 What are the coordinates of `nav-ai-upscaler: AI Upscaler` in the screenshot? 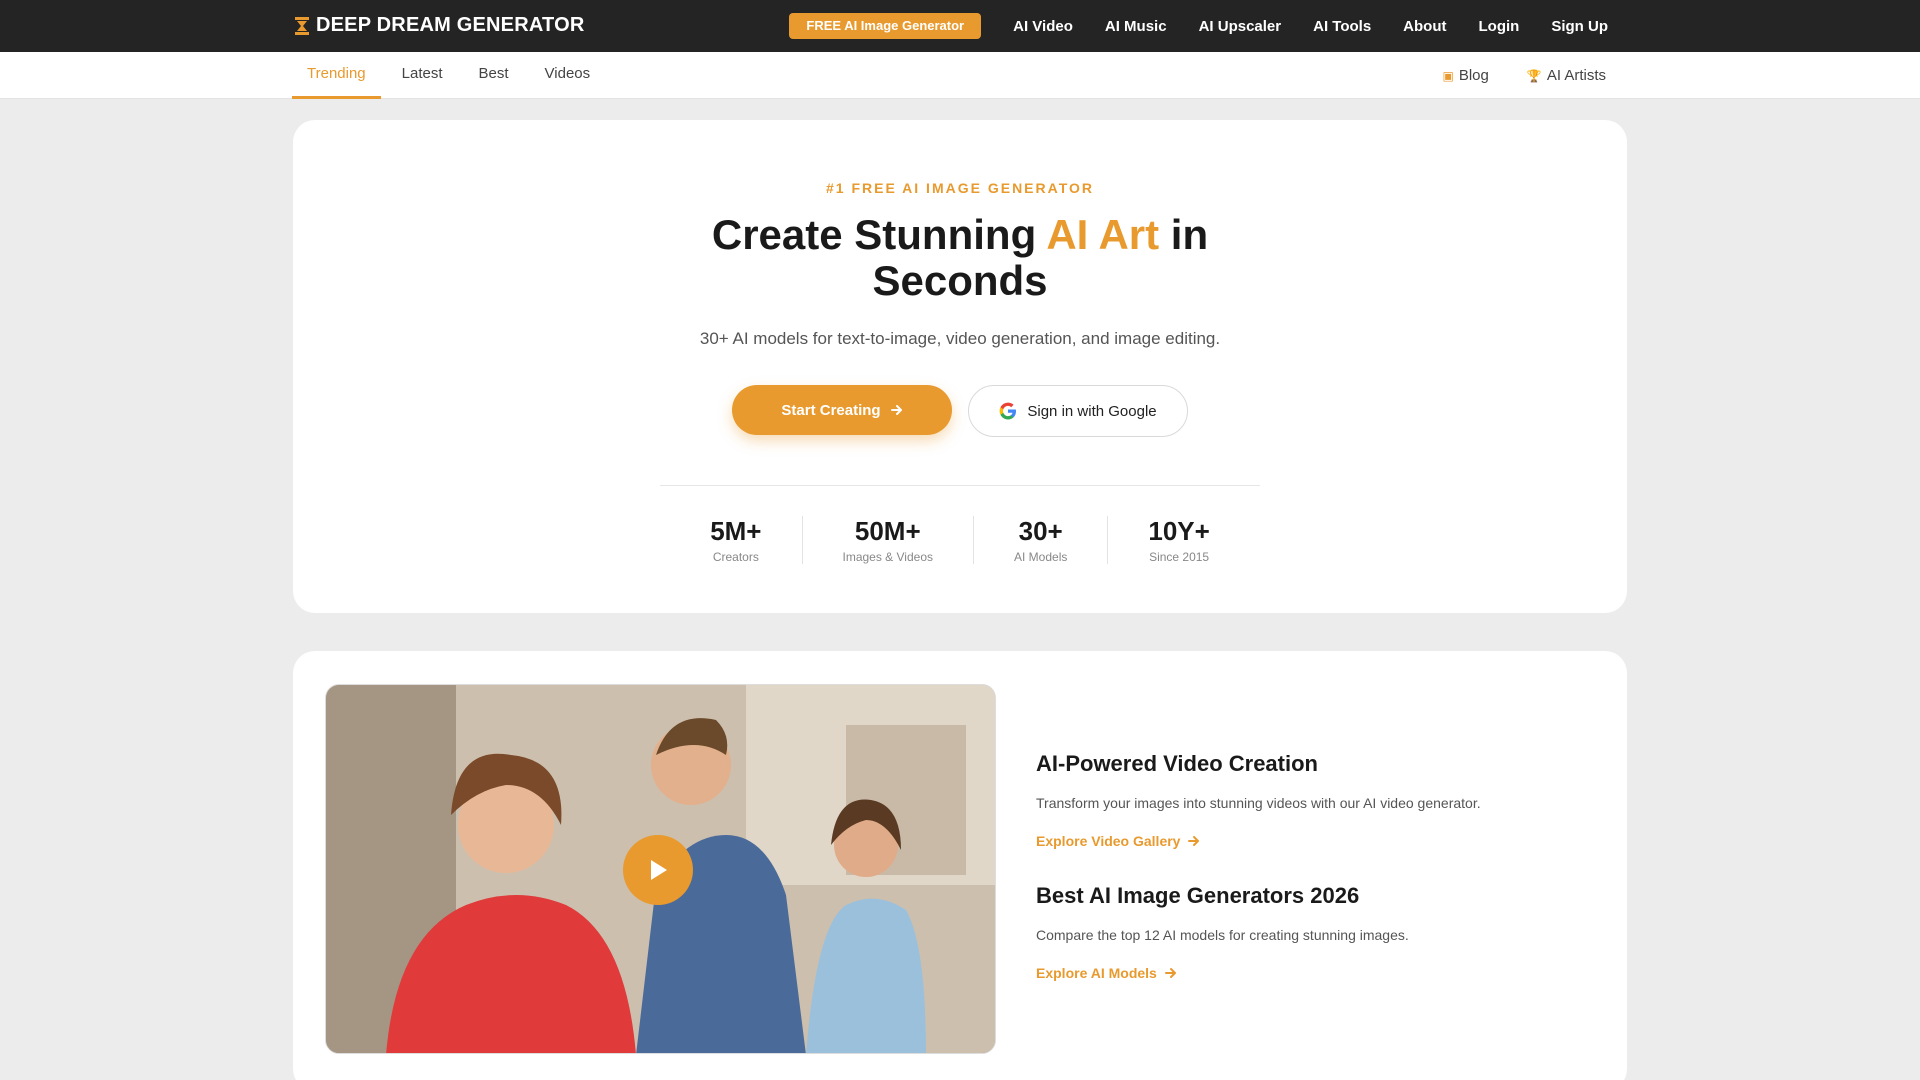 It's located at (1240, 26).